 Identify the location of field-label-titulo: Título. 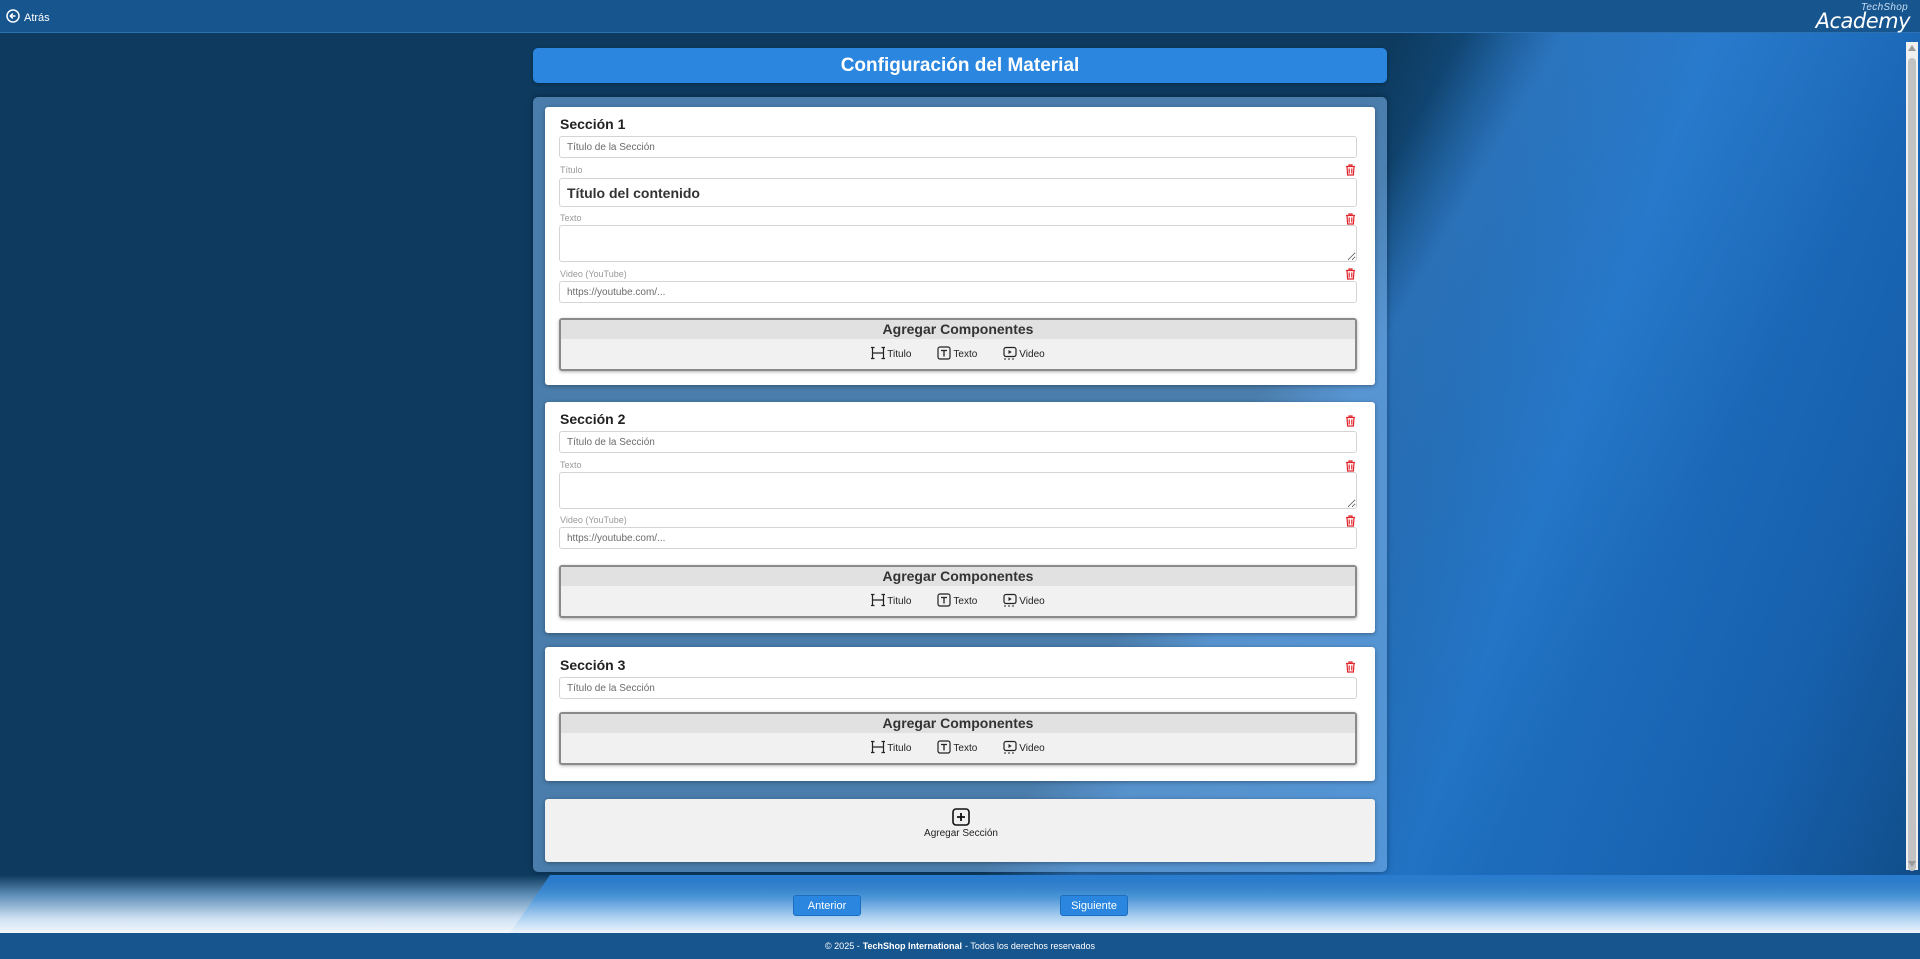
(571, 170).